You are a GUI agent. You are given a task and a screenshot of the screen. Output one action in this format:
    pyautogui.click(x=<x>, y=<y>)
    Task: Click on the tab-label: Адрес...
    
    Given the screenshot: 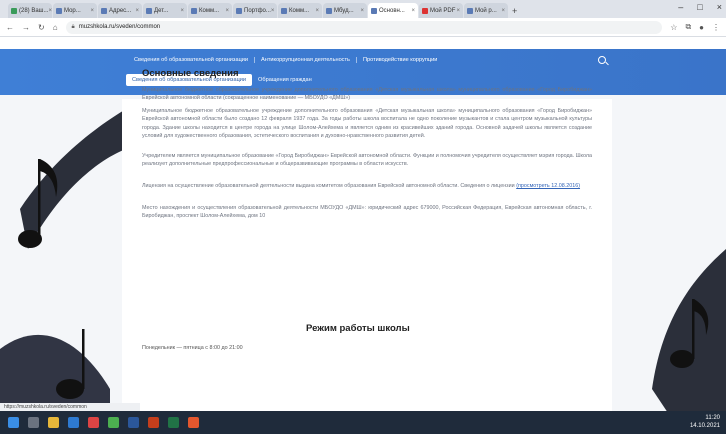 What is the action you would take?
    pyautogui.click(x=120, y=10)
    